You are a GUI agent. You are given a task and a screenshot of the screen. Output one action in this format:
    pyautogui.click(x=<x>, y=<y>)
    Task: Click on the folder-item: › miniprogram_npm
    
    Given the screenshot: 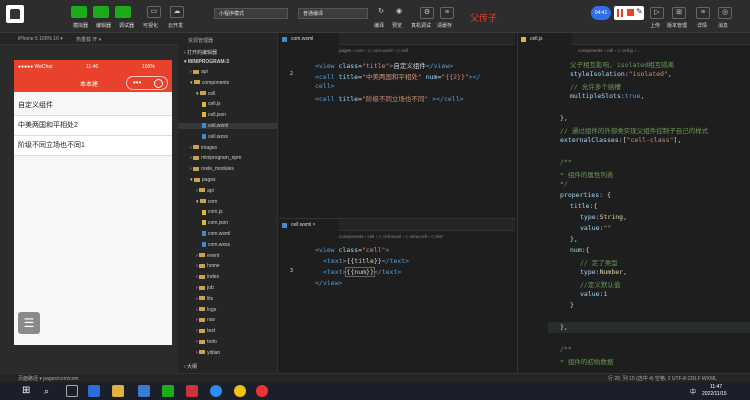 What is the action you would take?
    pyautogui.click(x=215, y=158)
    